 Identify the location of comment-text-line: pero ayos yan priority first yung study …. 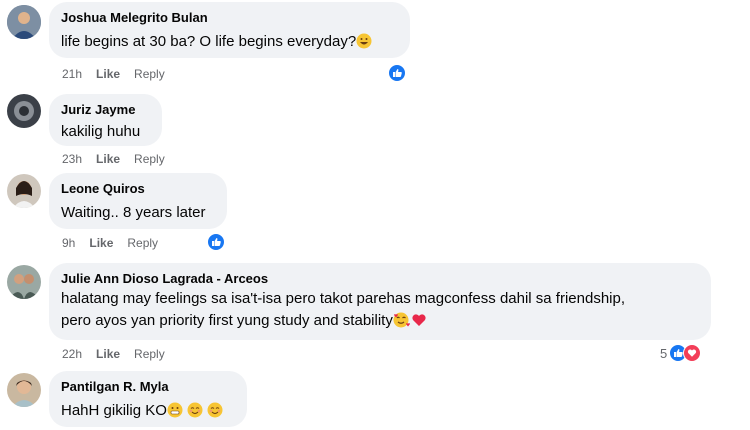
(380, 322).